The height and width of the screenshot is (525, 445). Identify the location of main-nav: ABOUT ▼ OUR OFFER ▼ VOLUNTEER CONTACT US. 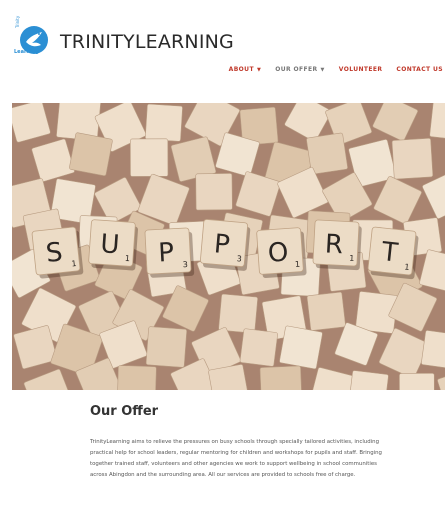
(329, 69).